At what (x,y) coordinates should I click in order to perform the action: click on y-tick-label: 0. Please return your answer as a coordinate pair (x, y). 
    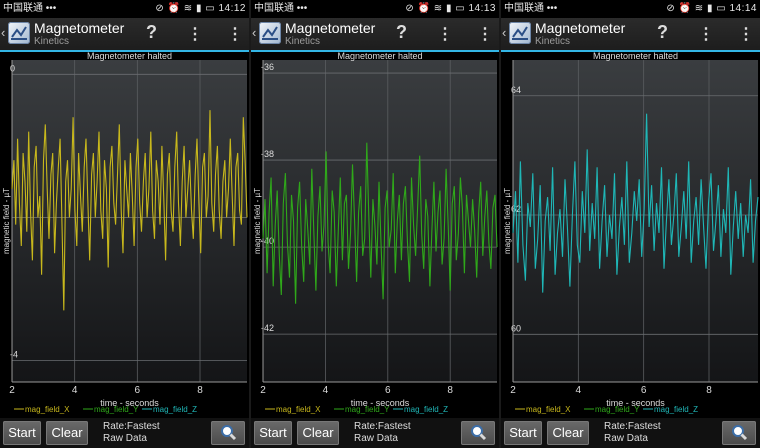
    Looking at the image, I should click on (12, 68).